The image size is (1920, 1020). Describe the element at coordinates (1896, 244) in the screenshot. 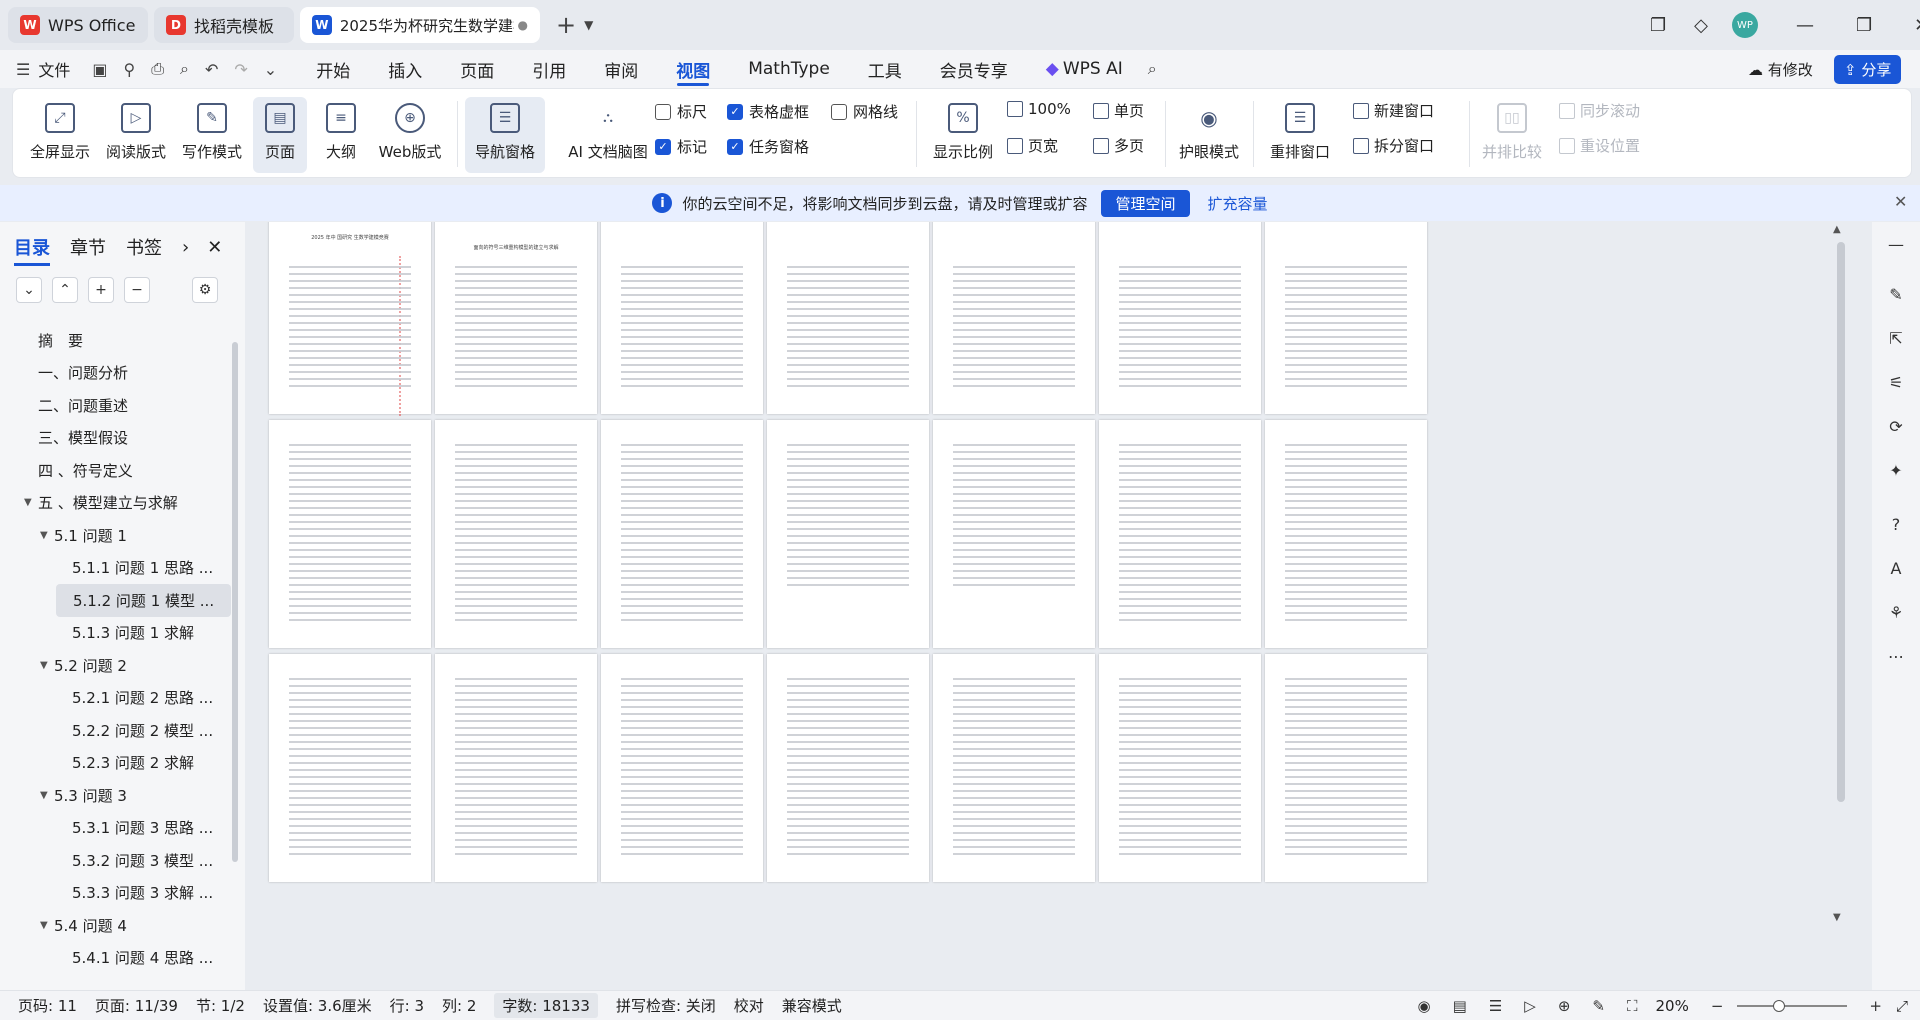

I see `minus-icon: —` at that location.